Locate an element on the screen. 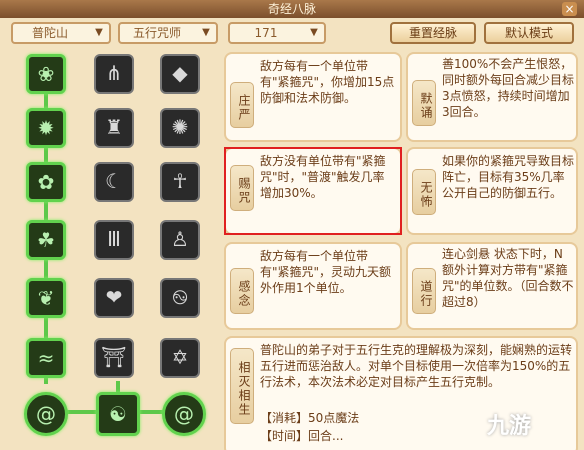 This screenshot has height=450, width=584. pillars-icon: Ⅲ is located at coordinates (114, 239).